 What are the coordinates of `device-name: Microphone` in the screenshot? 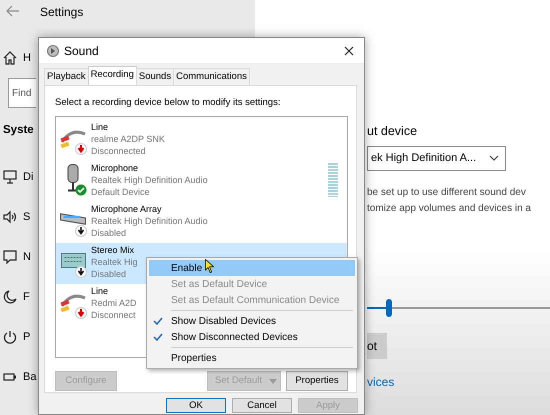 It's located at (115, 168).